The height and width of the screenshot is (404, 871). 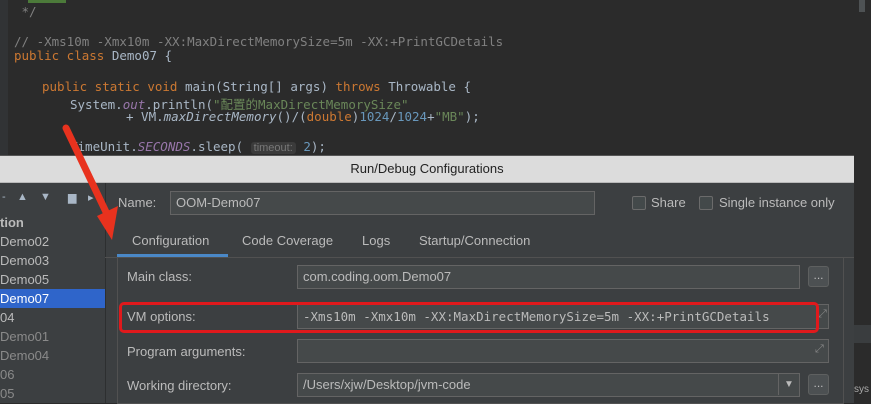 What do you see at coordinates (4, 80) in the screenshot?
I see `editor-gutter` at bounding box center [4, 80].